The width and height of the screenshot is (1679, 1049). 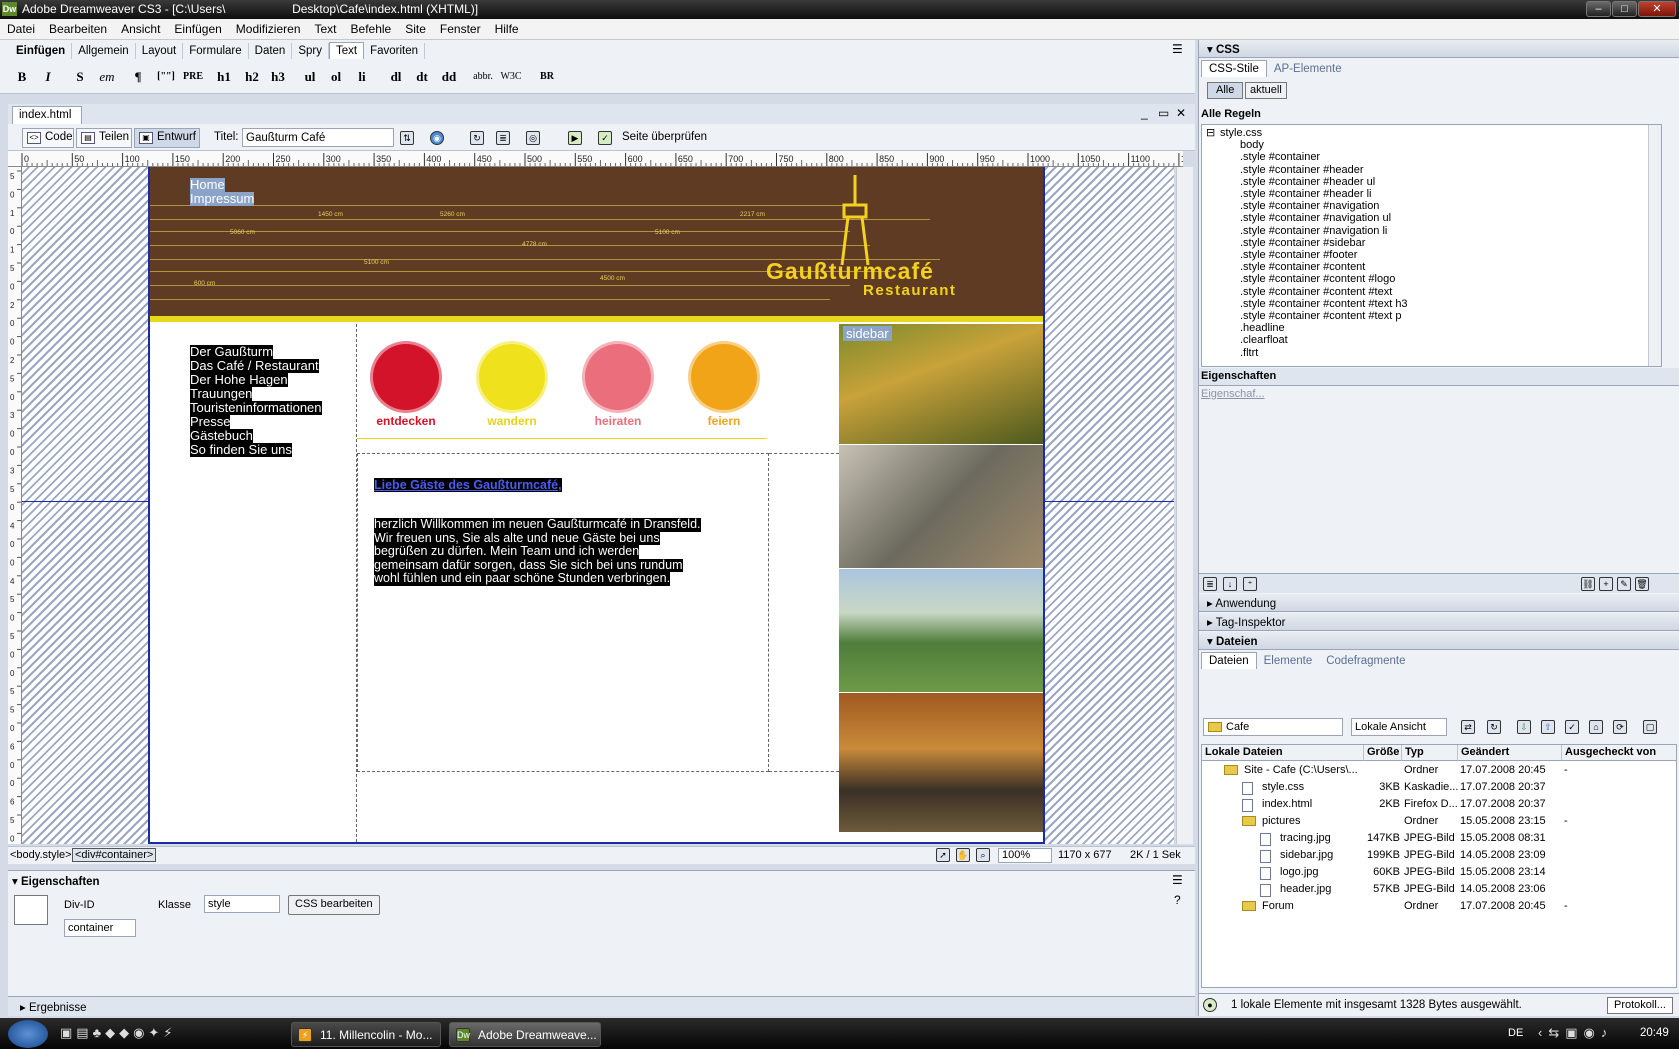 What do you see at coordinates (943, 855) in the screenshot?
I see `select-tool-icon: ➚` at bounding box center [943, 855].